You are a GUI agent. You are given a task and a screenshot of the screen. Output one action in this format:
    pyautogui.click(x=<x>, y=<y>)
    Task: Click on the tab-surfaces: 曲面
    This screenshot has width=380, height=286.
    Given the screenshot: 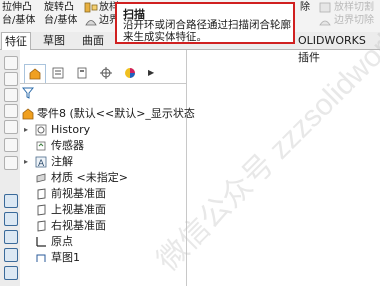 What is the action you would take?
    pyautogui.click(x=93, y=40)
    